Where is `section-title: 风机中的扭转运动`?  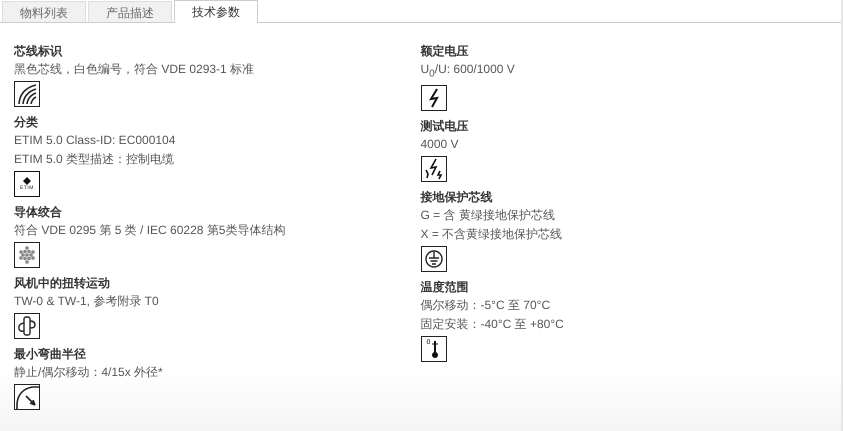
section-title: 风机中的扭转运动 is located at coordinates (62, 283).